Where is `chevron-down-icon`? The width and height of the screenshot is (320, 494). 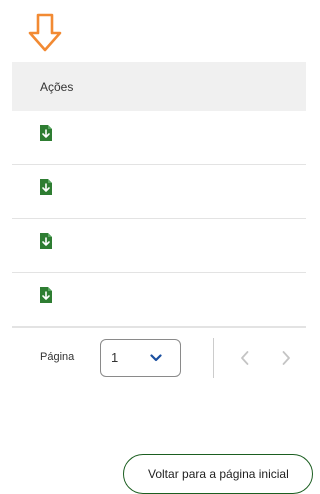 chevron-down-icon is located at coordinates (156, 358).